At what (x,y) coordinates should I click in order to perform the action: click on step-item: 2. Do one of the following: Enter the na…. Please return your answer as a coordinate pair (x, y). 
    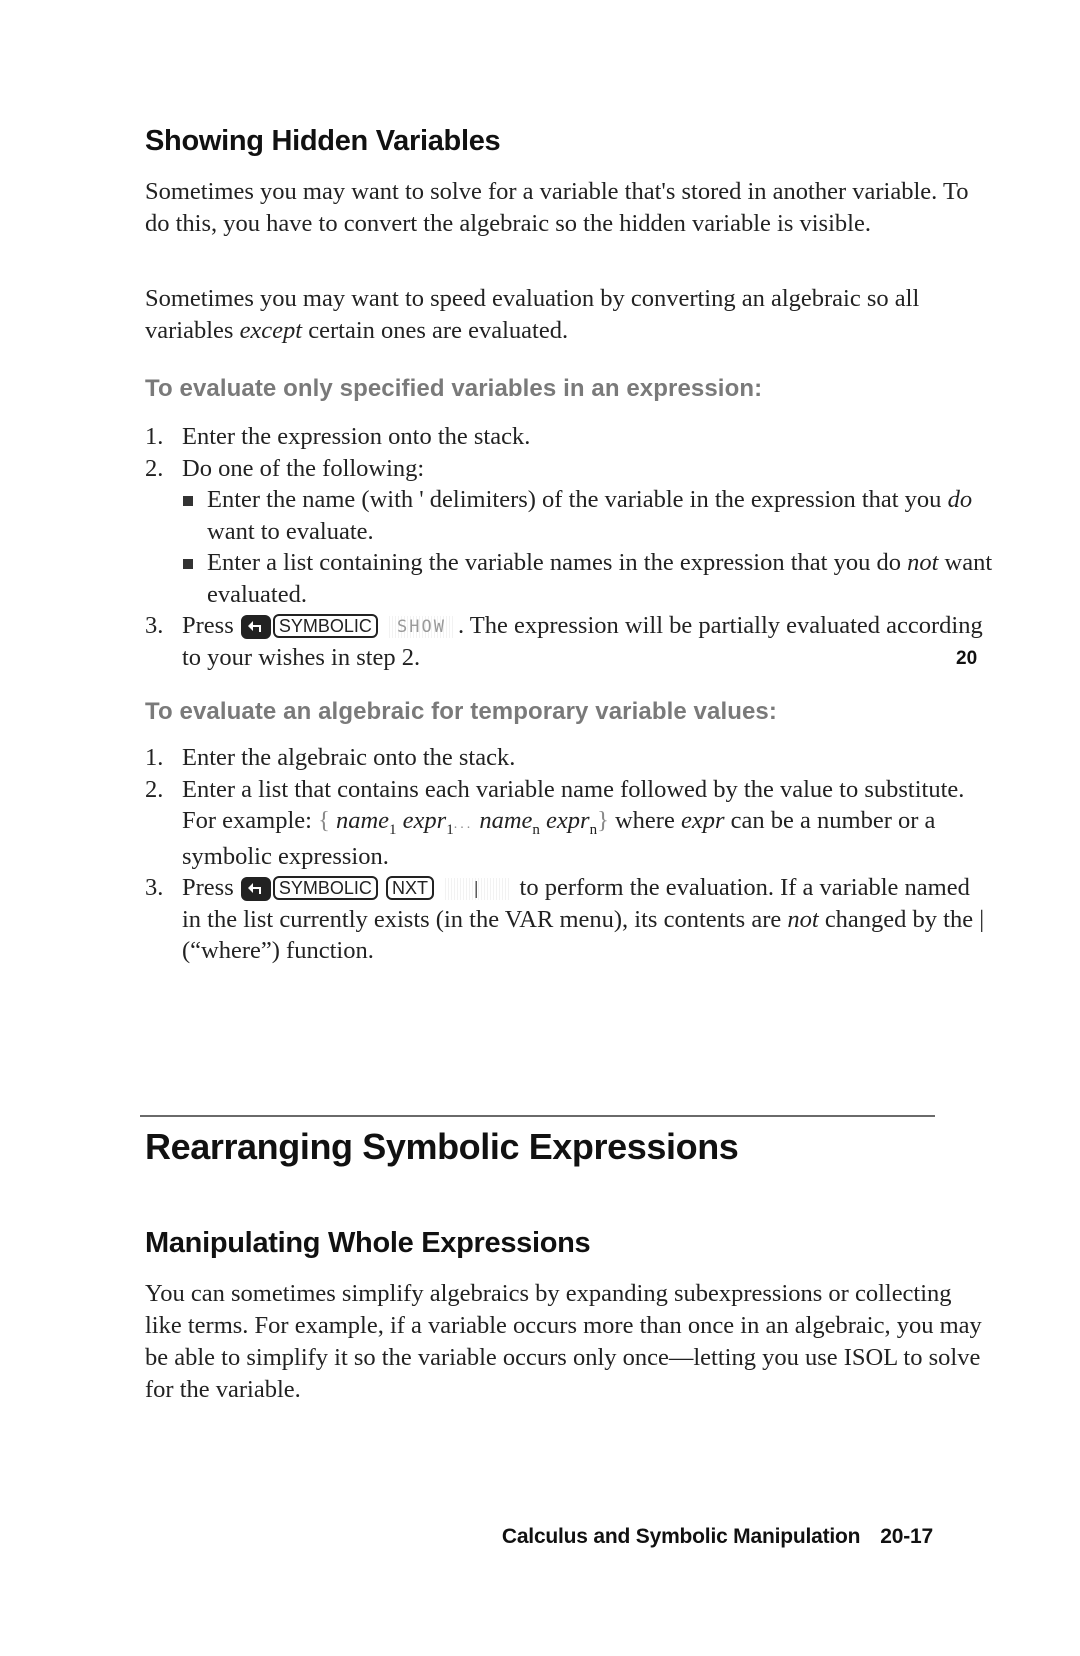
    Looking at the image, I should click on (570, 532).